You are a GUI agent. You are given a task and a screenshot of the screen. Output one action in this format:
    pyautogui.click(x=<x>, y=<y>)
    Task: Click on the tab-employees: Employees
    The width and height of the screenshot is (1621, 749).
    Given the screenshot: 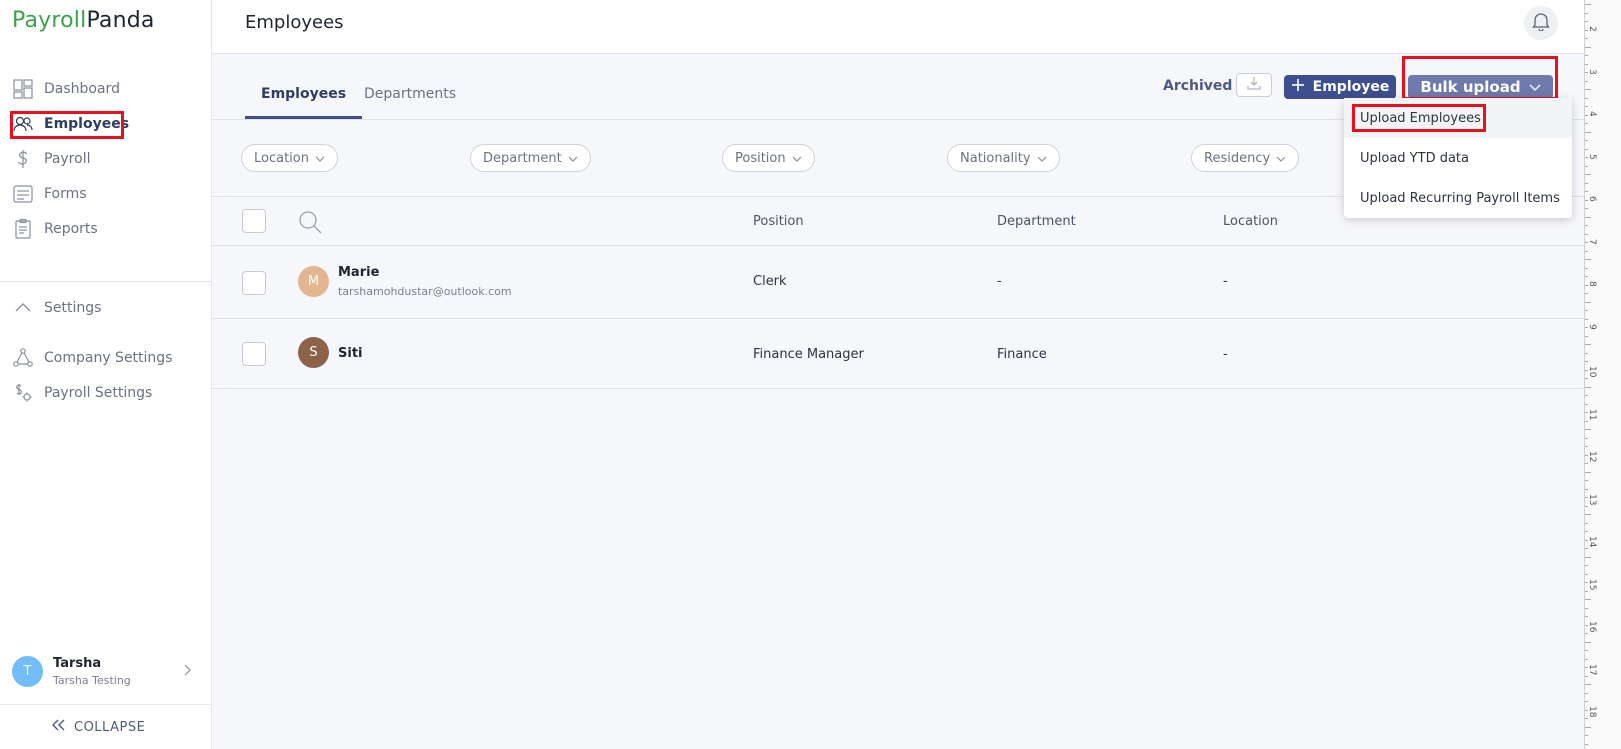 What is the action you would take?
    pyautogui.click(x=304, y=102)
    